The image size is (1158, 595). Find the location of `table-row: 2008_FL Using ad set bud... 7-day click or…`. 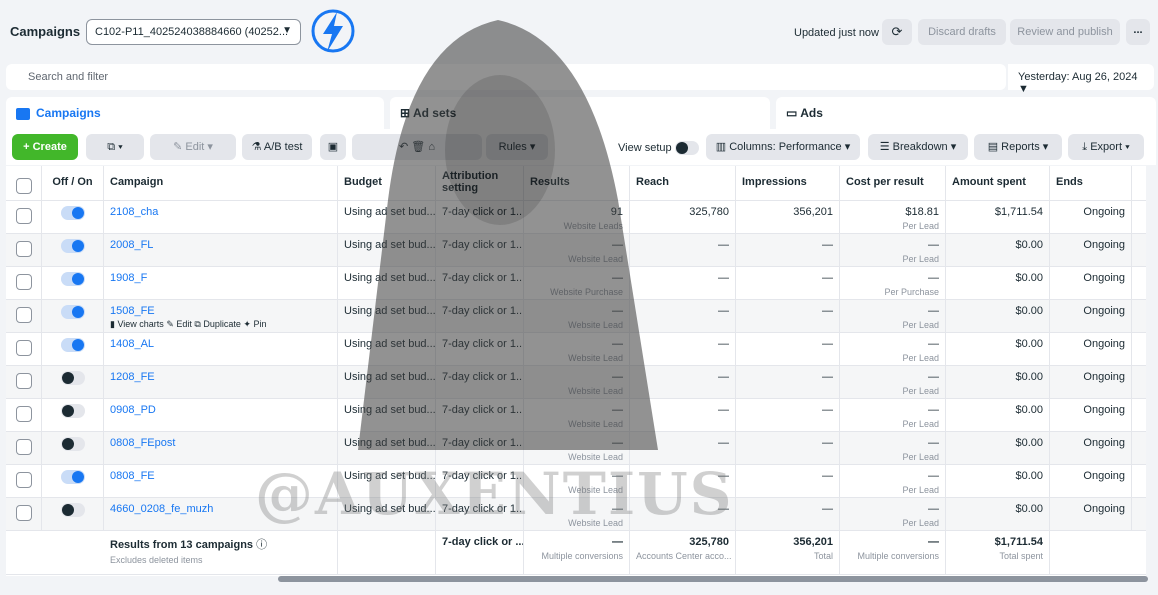

table-row: 2008_FL Using ad set bud... 7-day click or… is located at coordinates (576, 250).